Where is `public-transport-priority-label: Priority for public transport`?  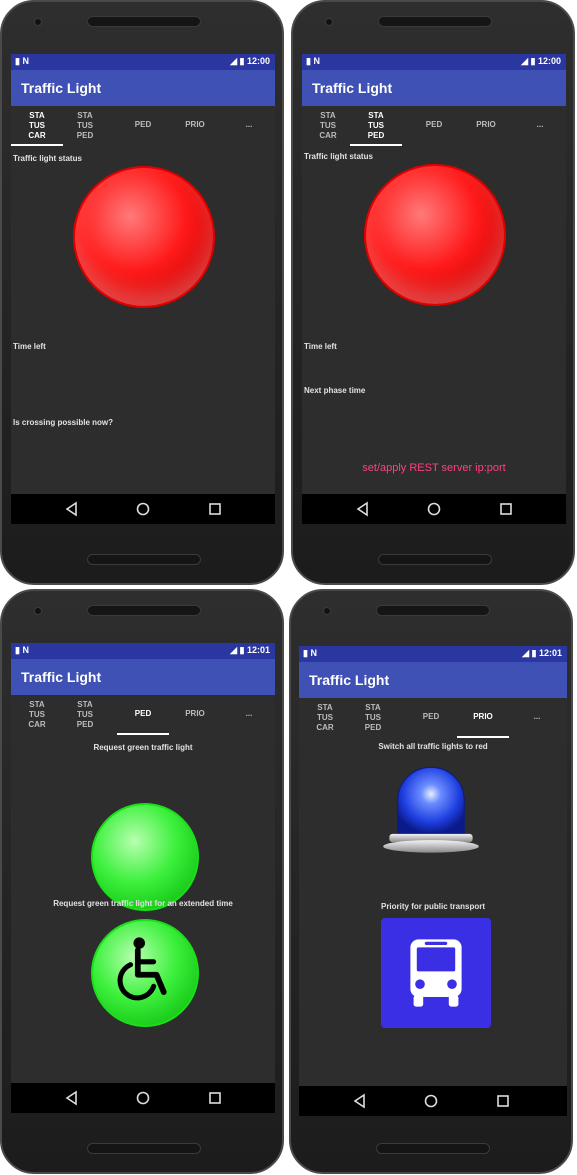
public-transport-priority-label: Priority for public transport is located at coordinates (432, 906).